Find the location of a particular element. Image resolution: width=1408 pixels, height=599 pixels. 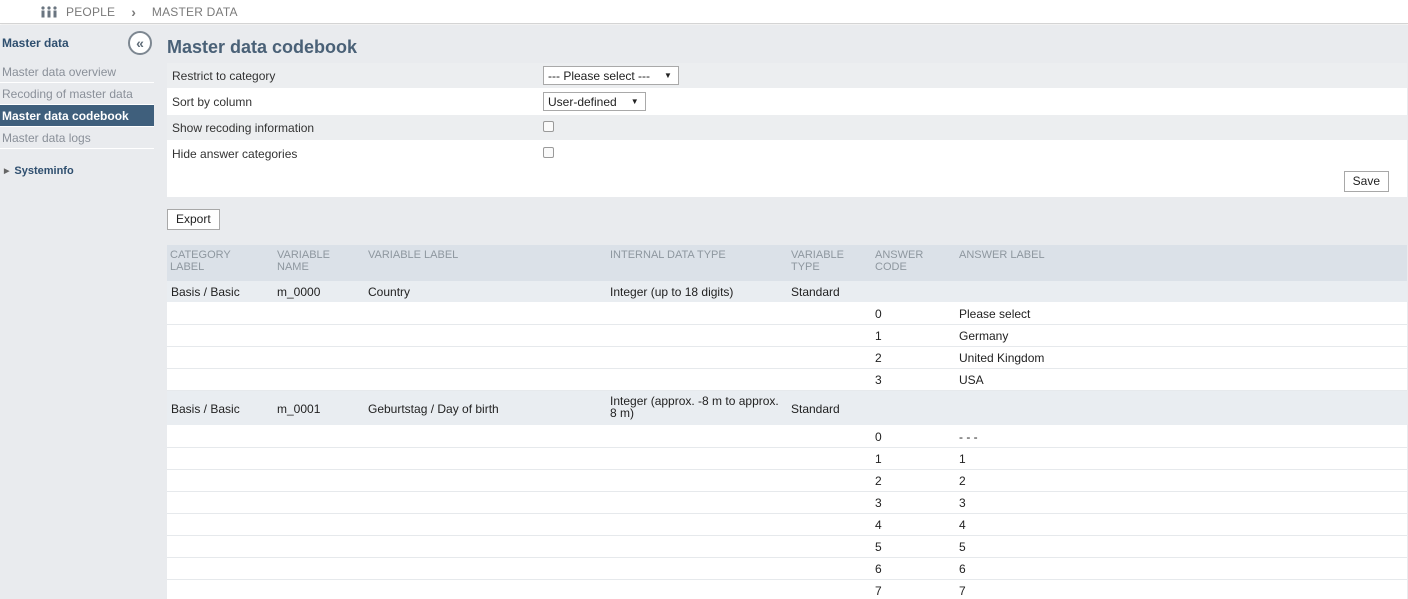

form-row-save: Save is located at coordinates (787, 182).